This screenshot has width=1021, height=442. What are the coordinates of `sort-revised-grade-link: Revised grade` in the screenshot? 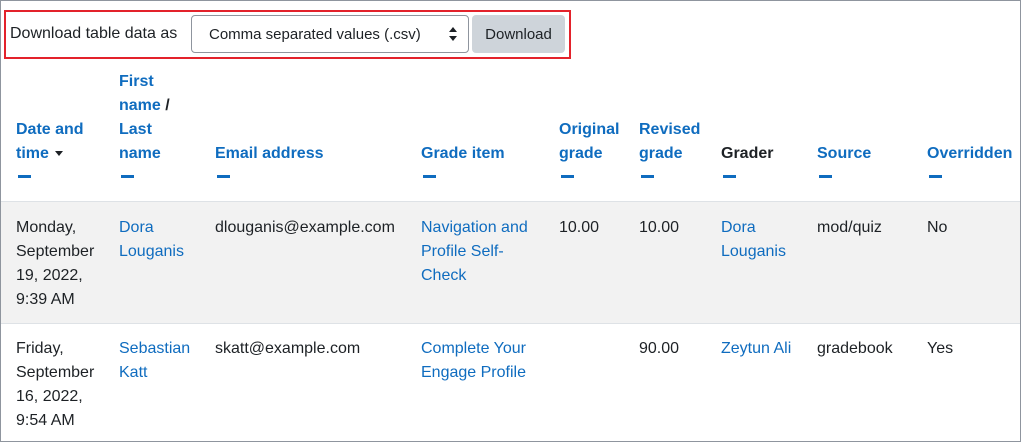 It's located at (669, 141).